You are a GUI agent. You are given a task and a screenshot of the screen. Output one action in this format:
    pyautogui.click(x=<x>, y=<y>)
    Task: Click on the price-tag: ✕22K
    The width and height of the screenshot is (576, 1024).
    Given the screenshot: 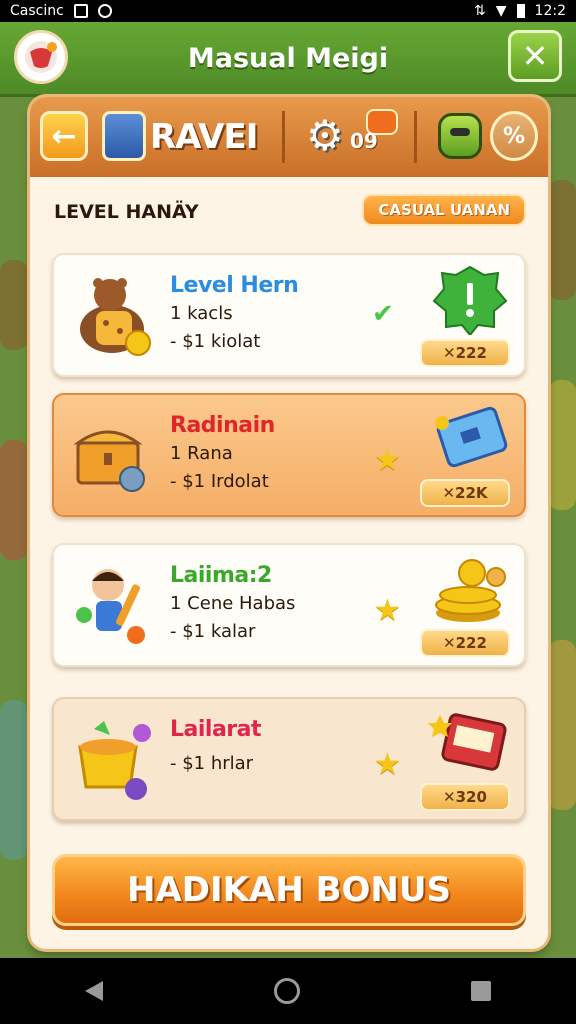 What is the action you would take?
    pyautogui.click(x=465, y=493)
    